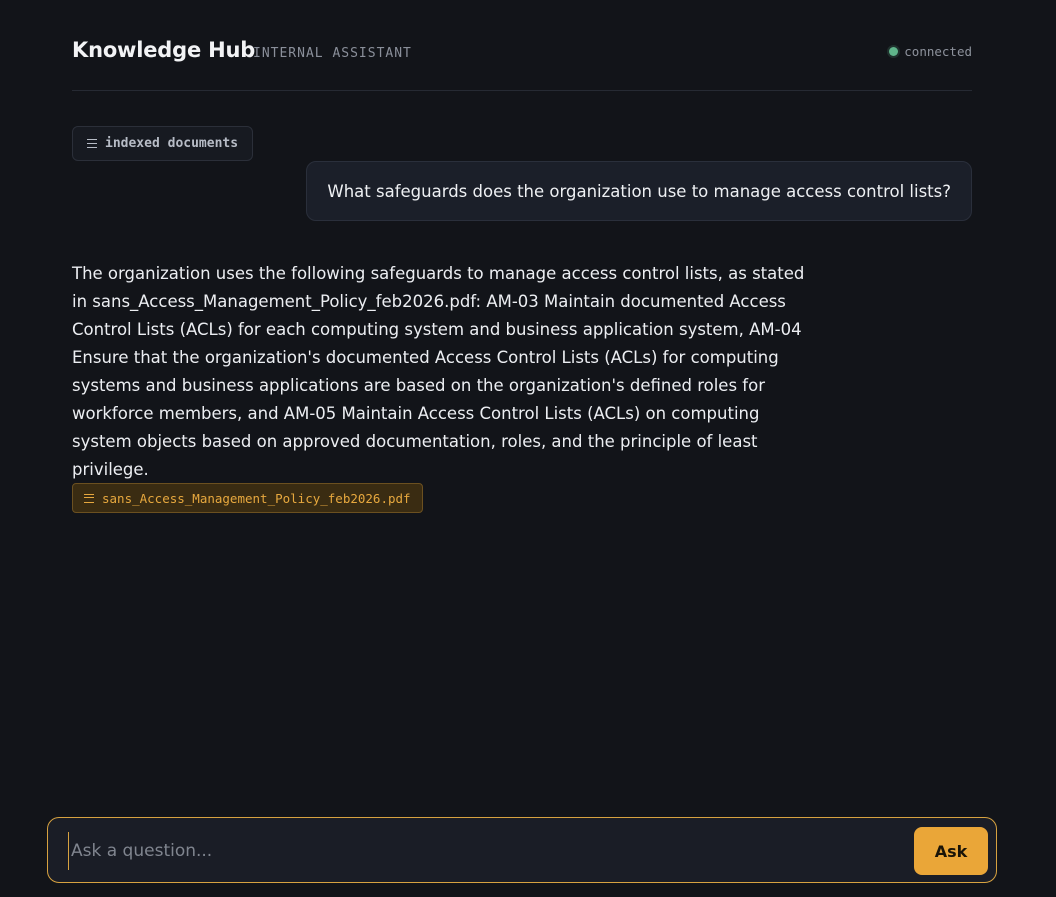 The height and width of the screenshot is (897, 1056). What do you see at coordinates (164, 50) in the screenshot?
I see `app-title: Knowledge Hub` at bounding box center [164, 50].